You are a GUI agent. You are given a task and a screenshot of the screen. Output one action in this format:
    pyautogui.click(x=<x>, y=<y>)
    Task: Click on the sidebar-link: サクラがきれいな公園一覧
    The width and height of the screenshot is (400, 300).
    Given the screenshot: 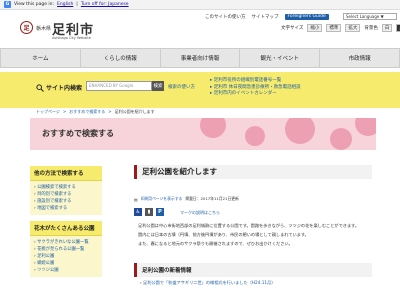 What is the action you would take?
    pyautogui.click(x=66, y=242)
    